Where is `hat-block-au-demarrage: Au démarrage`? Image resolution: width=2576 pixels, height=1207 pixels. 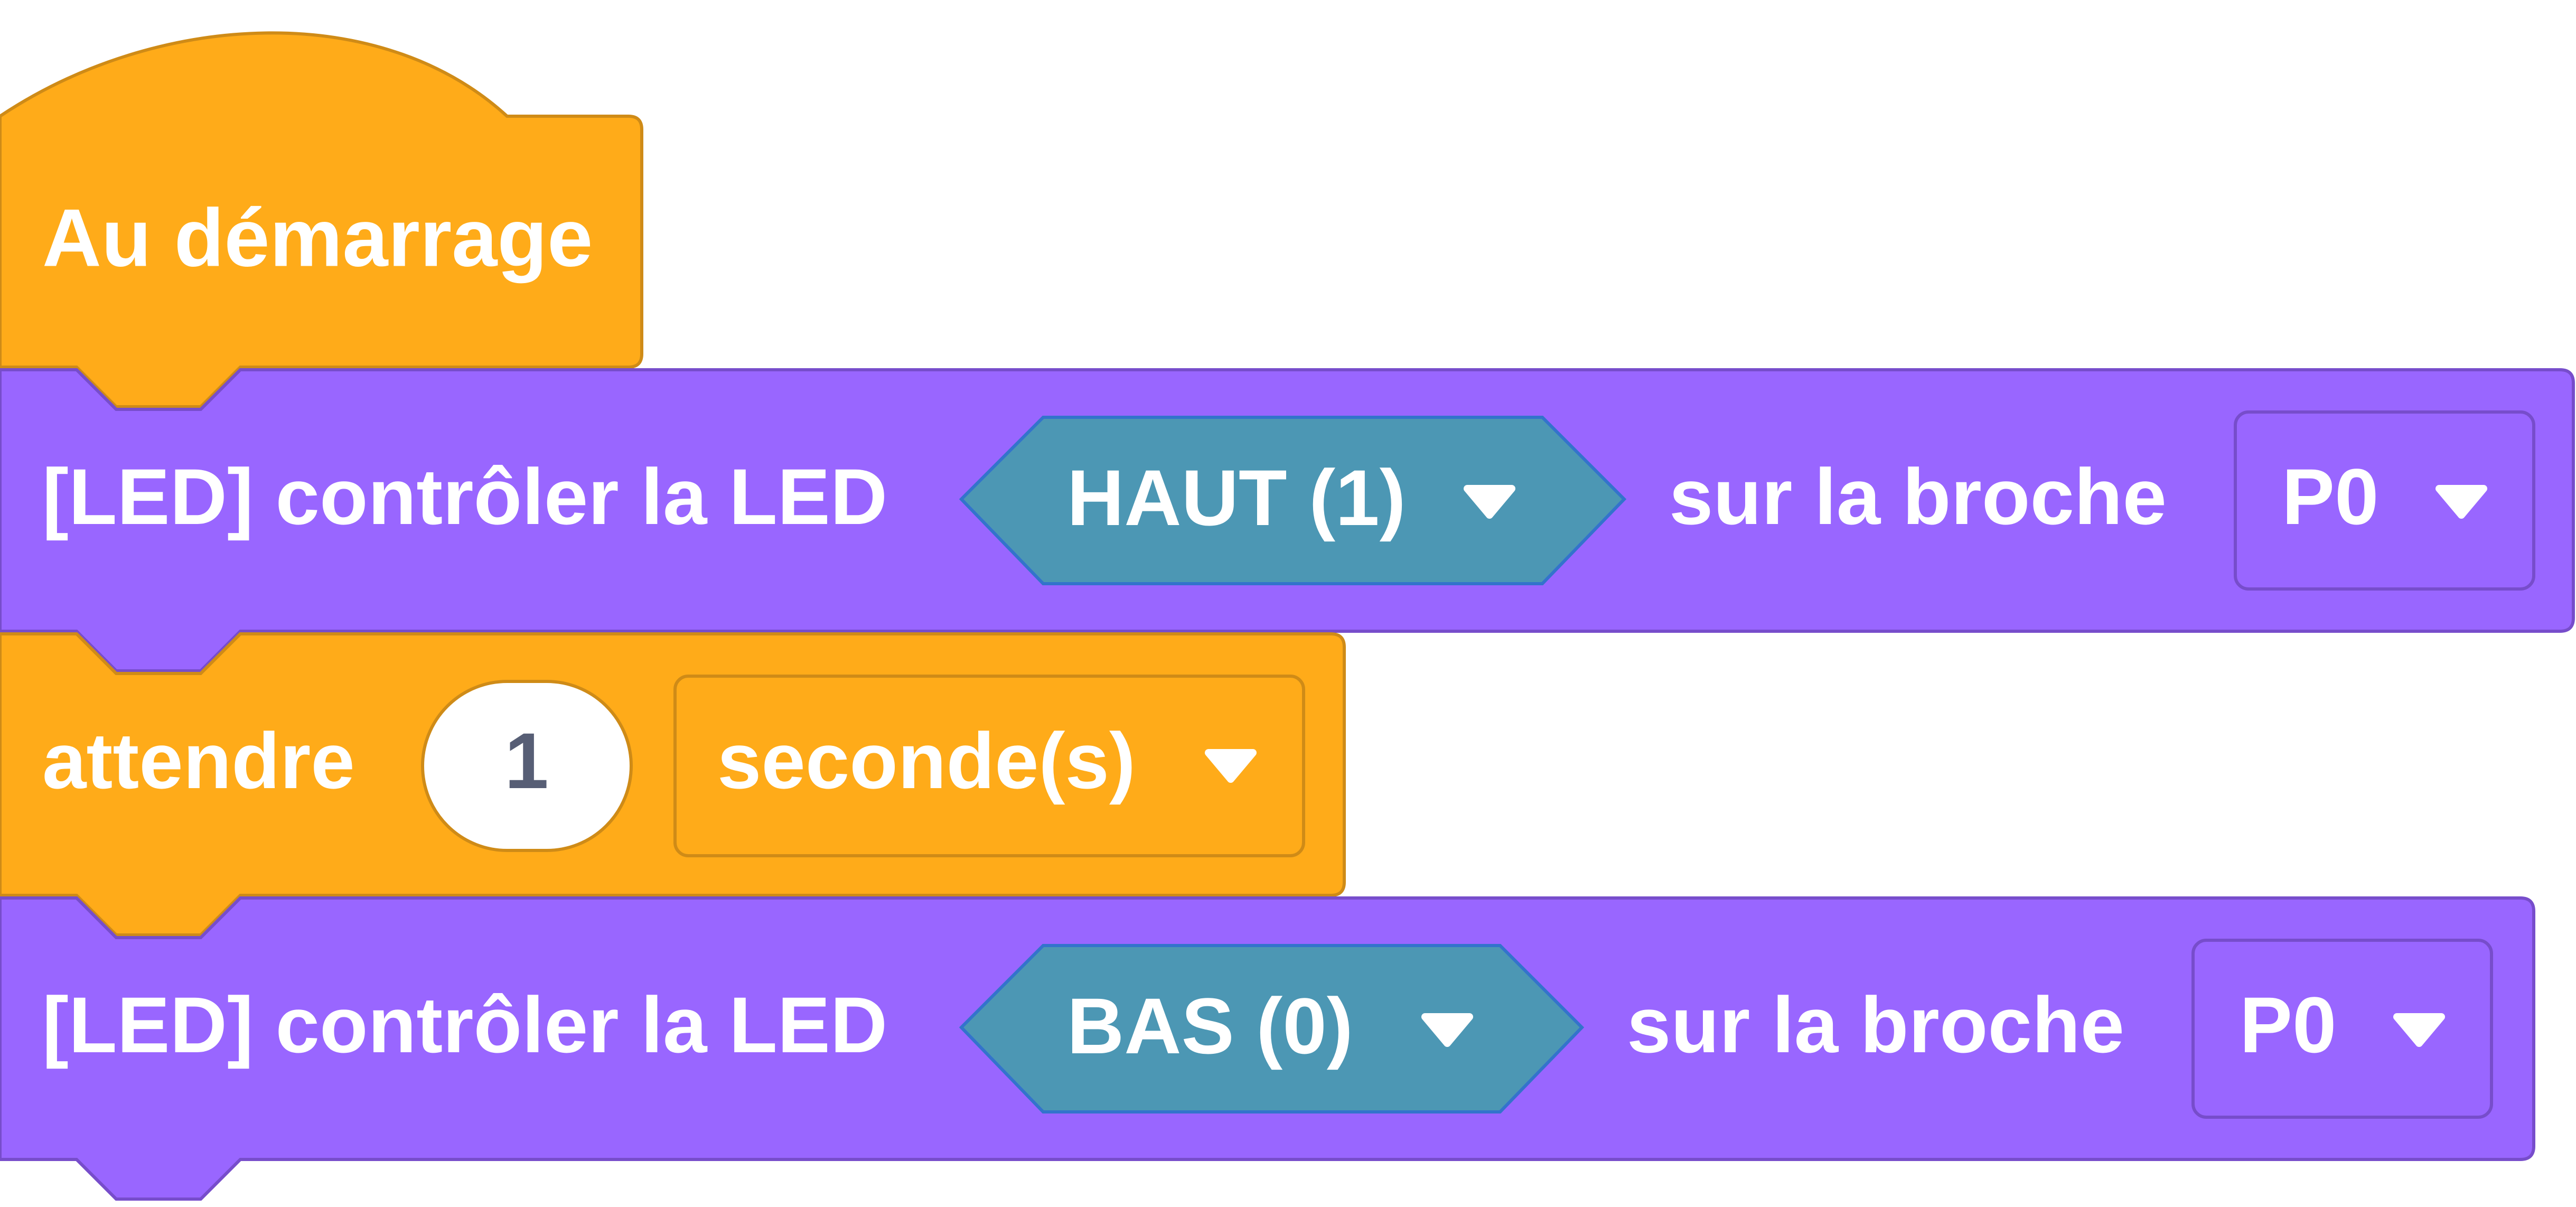
hat-block-au-demarrage: Au démarrage is located at coordinates (321, 219).